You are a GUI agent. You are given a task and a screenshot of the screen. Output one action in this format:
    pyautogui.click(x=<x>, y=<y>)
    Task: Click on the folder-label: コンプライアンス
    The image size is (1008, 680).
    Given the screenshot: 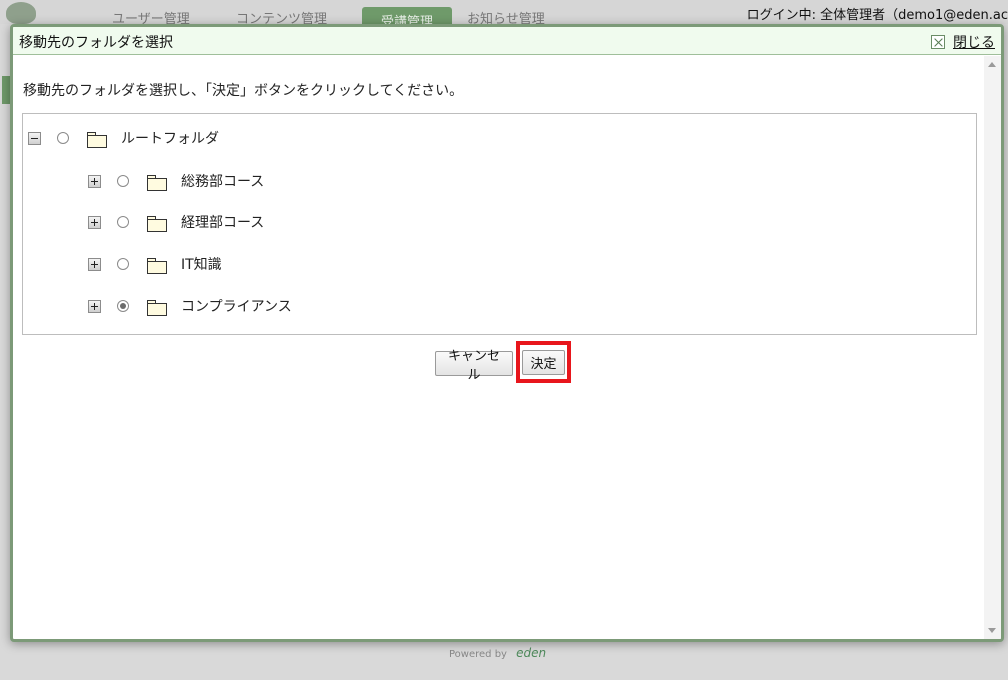 What is the action you would take?
    pyautogui.click(x=236, y=306)
    